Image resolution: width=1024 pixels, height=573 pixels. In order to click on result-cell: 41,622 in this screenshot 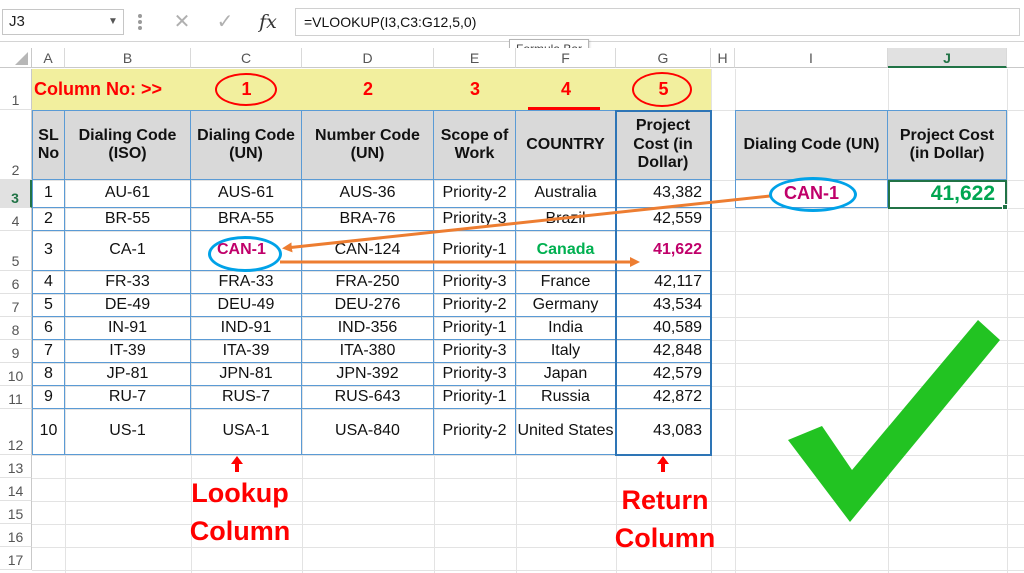, I will do `click(947, 194)`.